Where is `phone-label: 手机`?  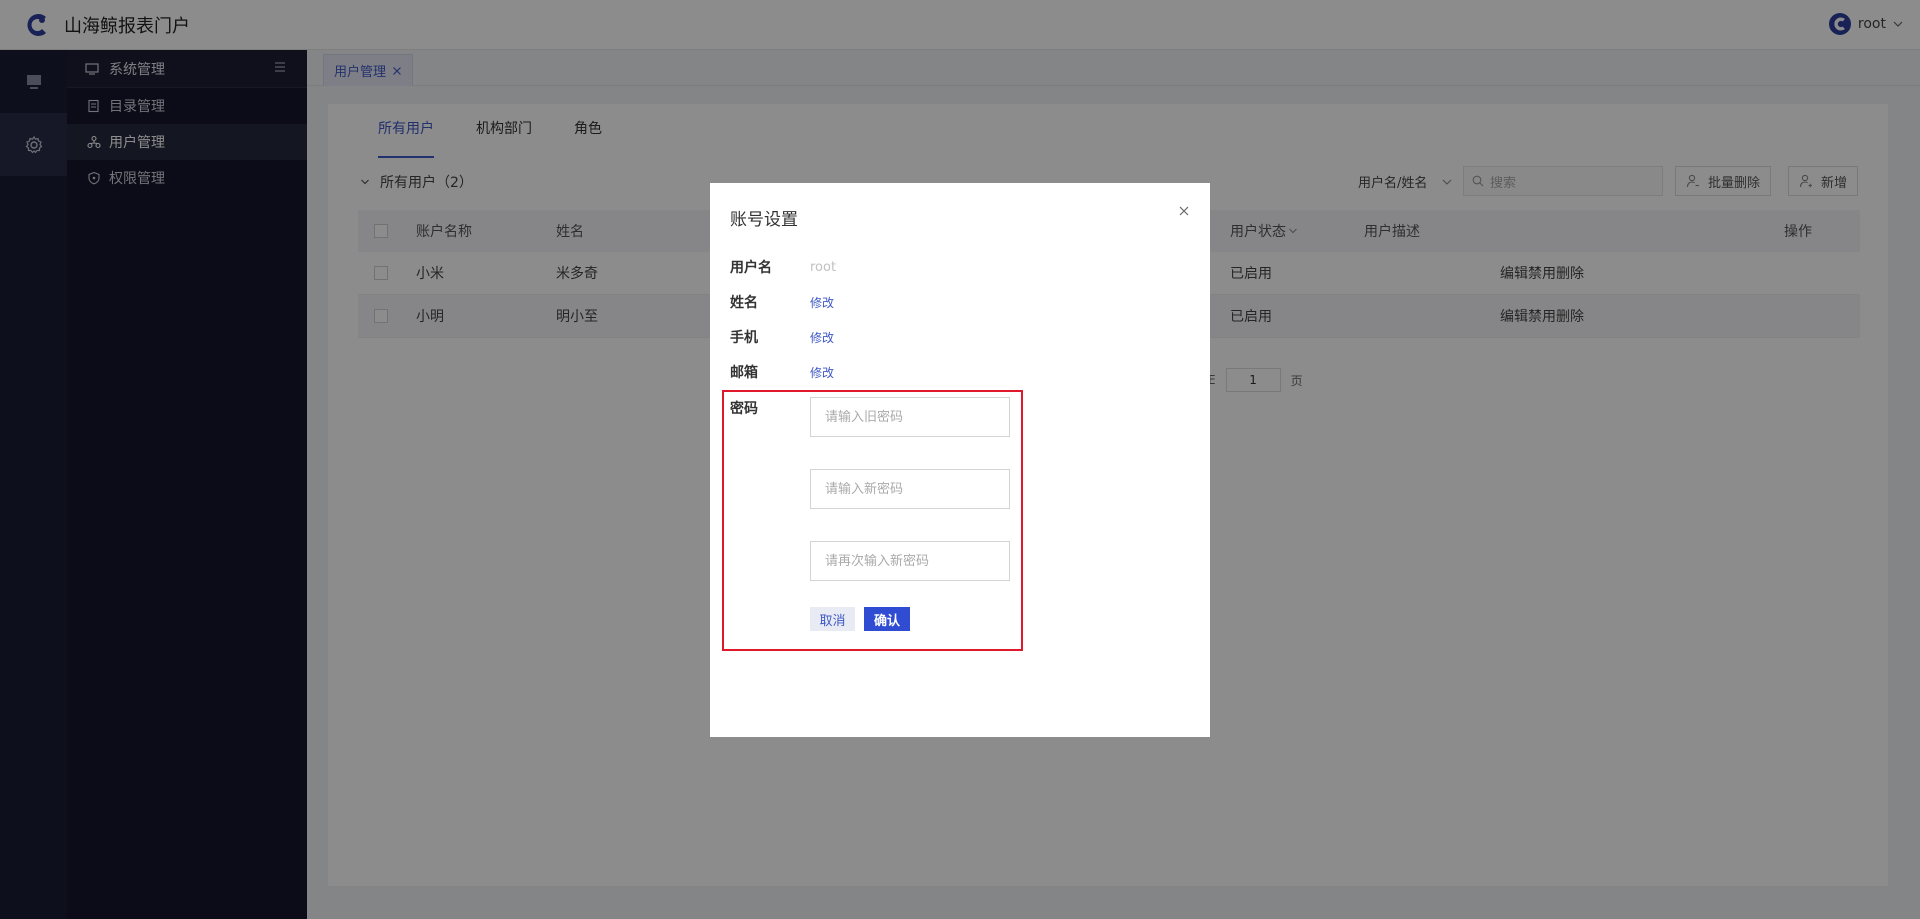 phone-label: 手机 is located at coordinates (744, 338).